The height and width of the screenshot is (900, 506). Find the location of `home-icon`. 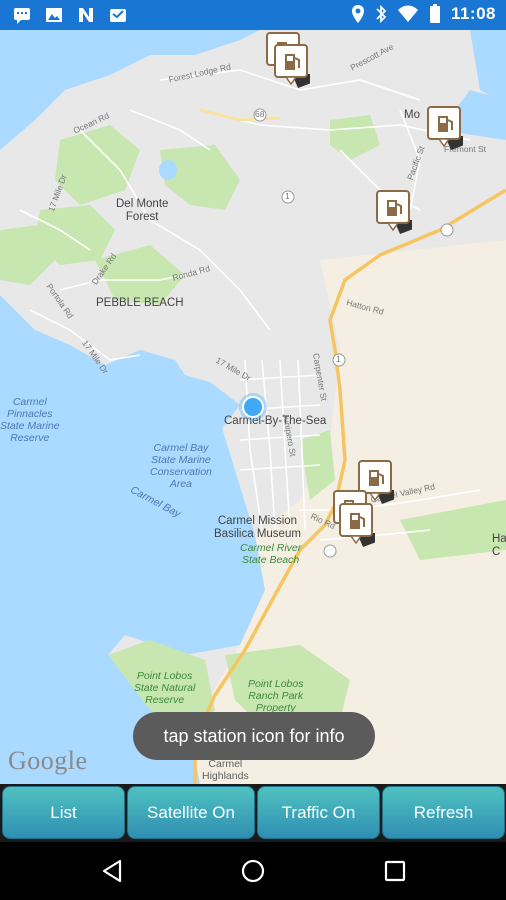

home-icon is located at coordinates (253, 871).